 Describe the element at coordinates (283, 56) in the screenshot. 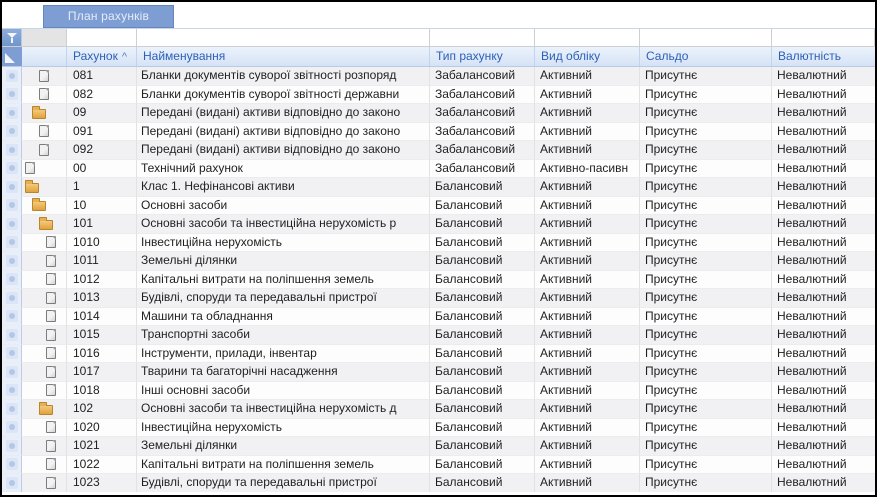

I see `header-name: Найменування` at that location.